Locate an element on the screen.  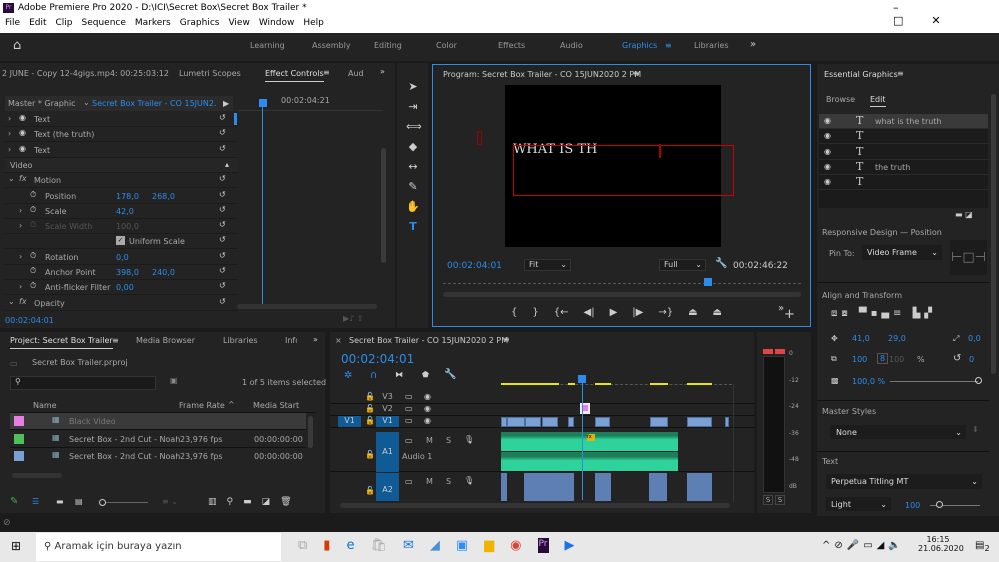
add-button-icon: + is located at coordinates (789, 314).